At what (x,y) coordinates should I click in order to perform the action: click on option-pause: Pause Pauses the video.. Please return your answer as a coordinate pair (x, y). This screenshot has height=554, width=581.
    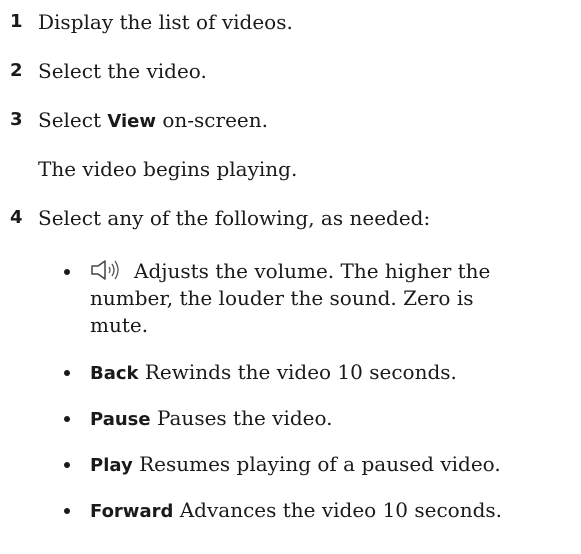
    Looking at the image, I should click on (319, 418).